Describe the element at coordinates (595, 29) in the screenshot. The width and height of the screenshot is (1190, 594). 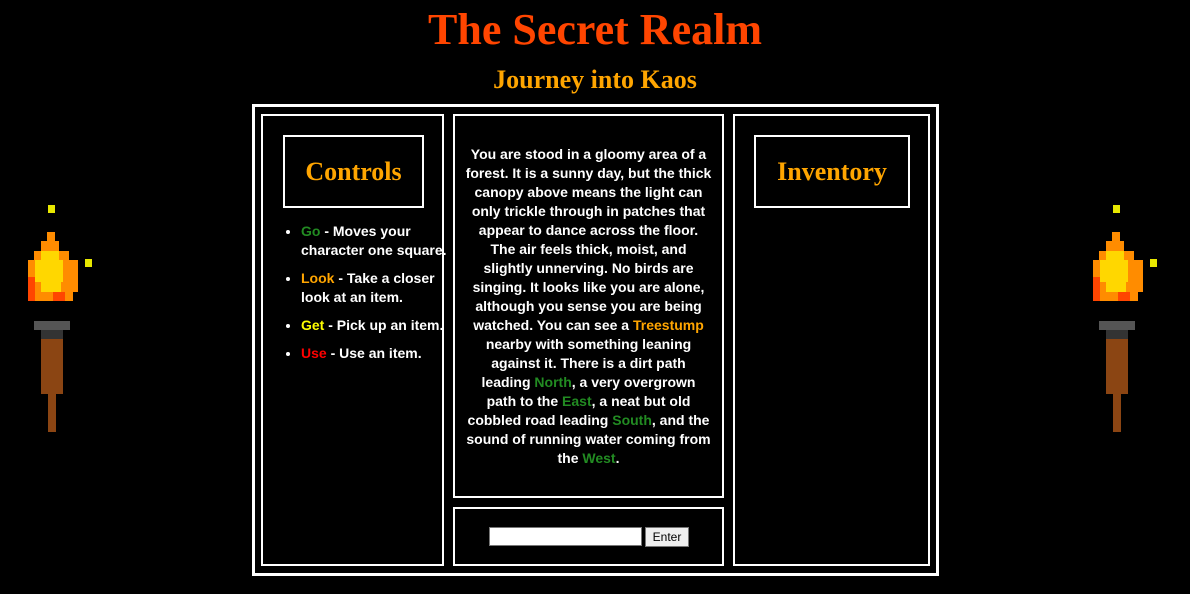
I see `game-title: The Secret Realm` at that location.